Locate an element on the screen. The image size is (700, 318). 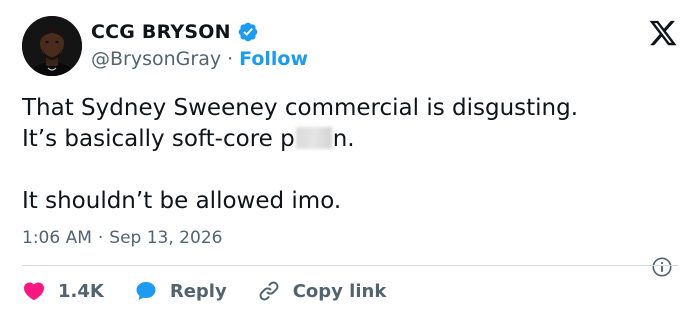
like-count: 1.4K is located at coordinates (81, 291).